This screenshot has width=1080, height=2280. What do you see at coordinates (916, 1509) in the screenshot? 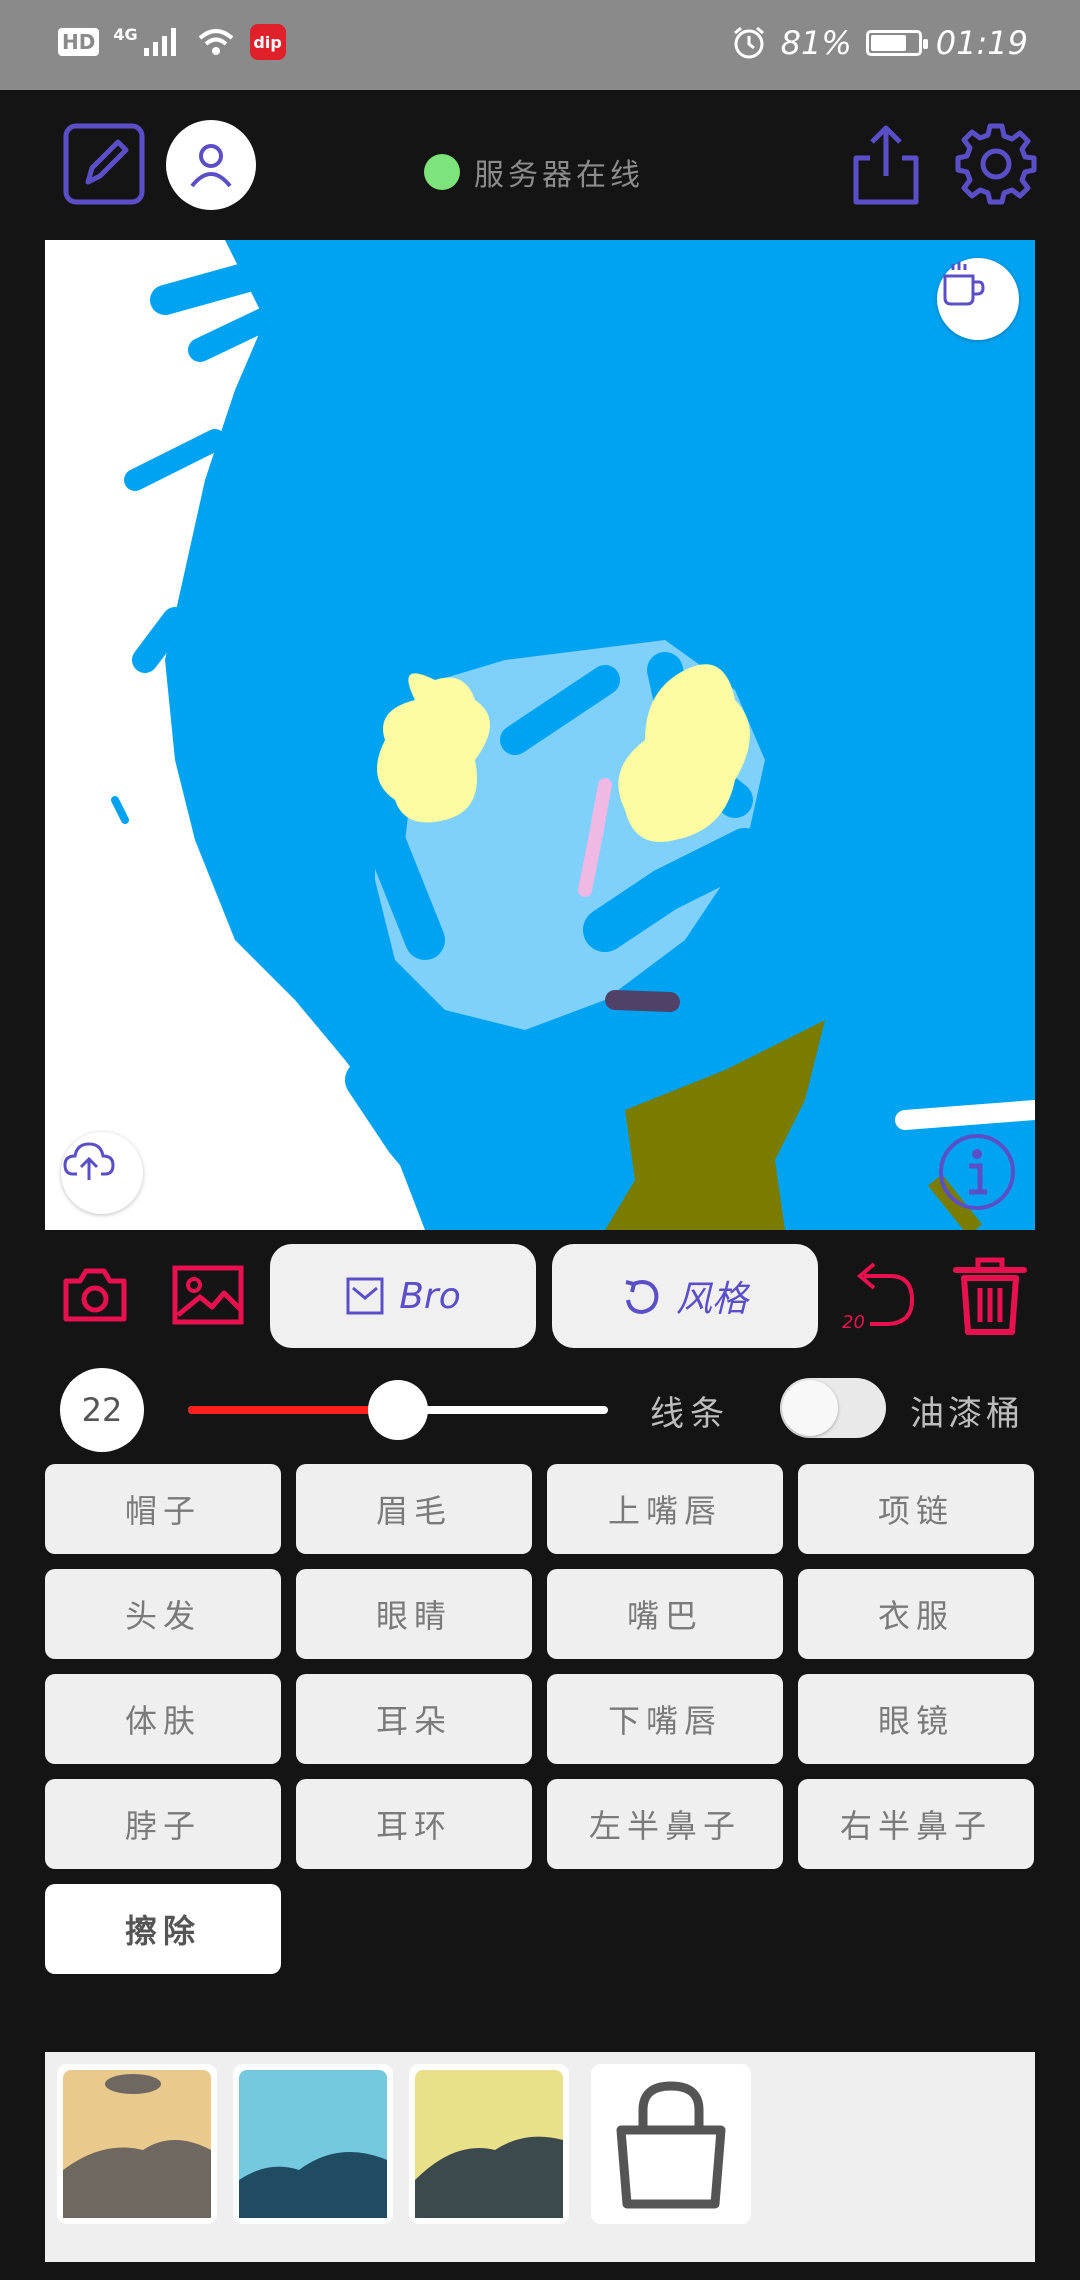
I see `part-button: 项链` at bounding box center [916, 1509].